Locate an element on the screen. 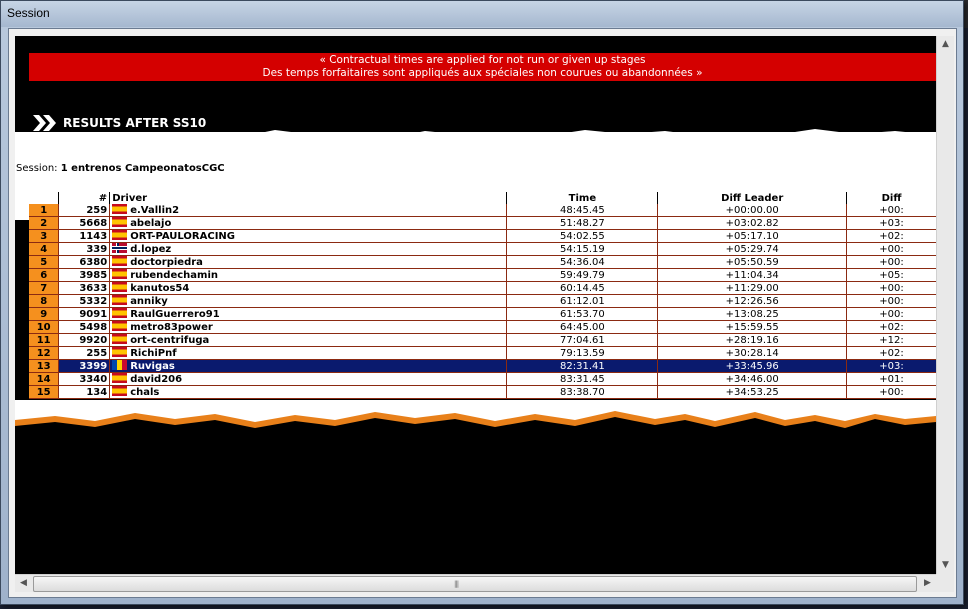 This screenshot has height=609, width=968. diff-leader-cell: +05:50.59 is located at coordinates (752, 262).